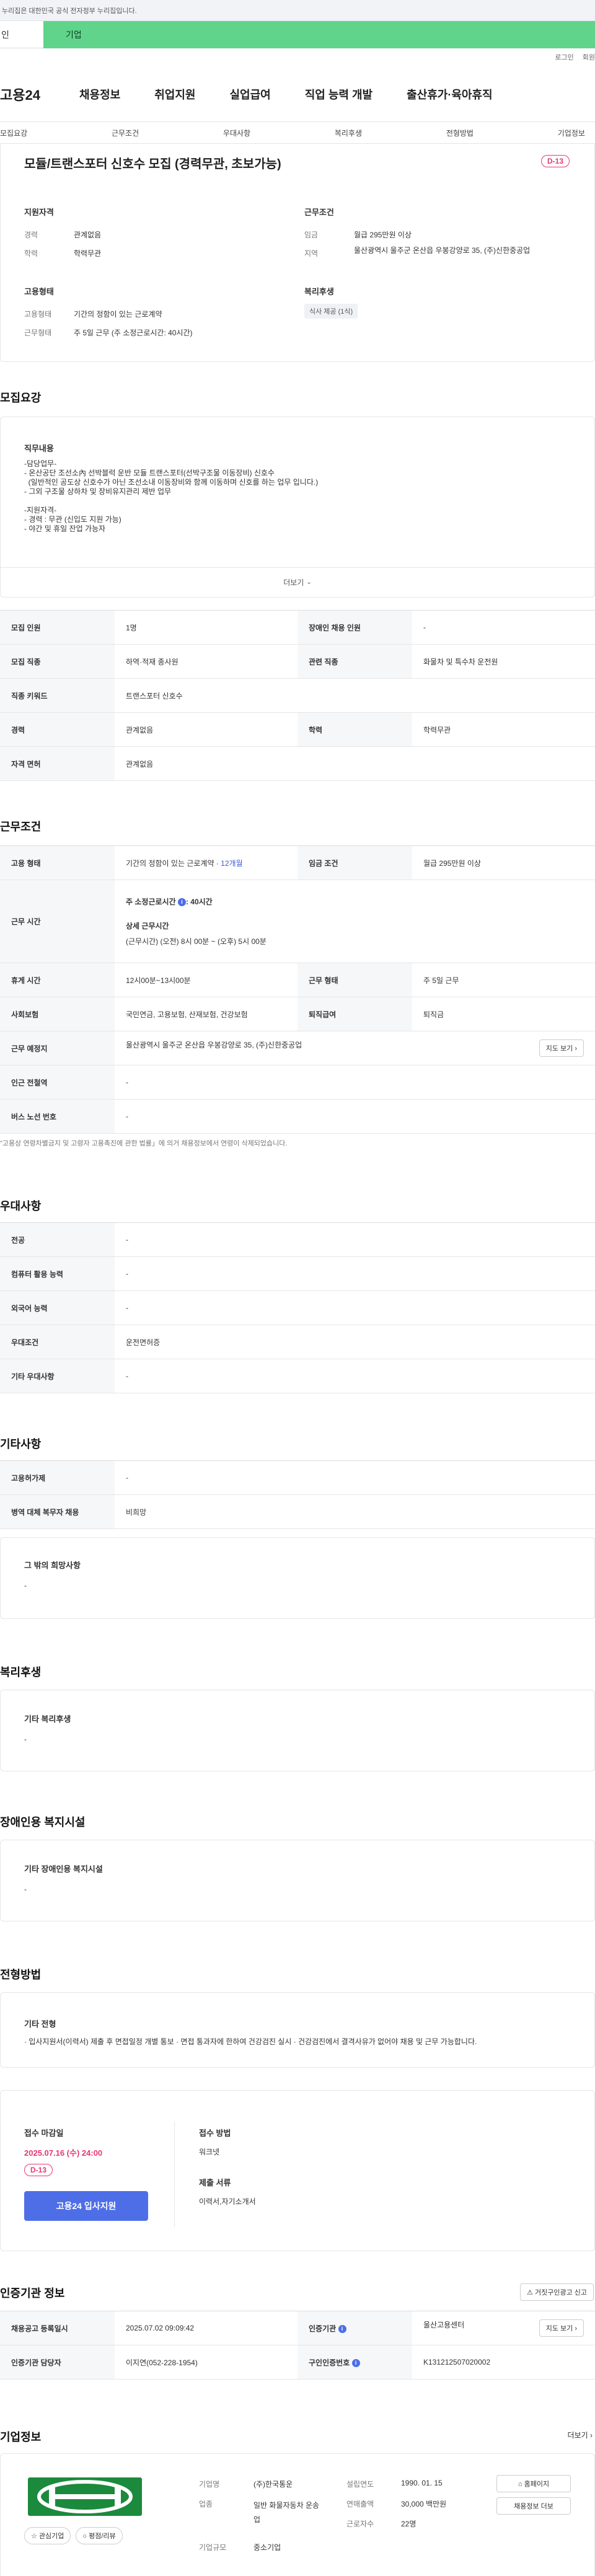 The height and width of the screenshot is (2576, 595). I want to click on table-row: 외국어 능력 -, so click(297, 1307).